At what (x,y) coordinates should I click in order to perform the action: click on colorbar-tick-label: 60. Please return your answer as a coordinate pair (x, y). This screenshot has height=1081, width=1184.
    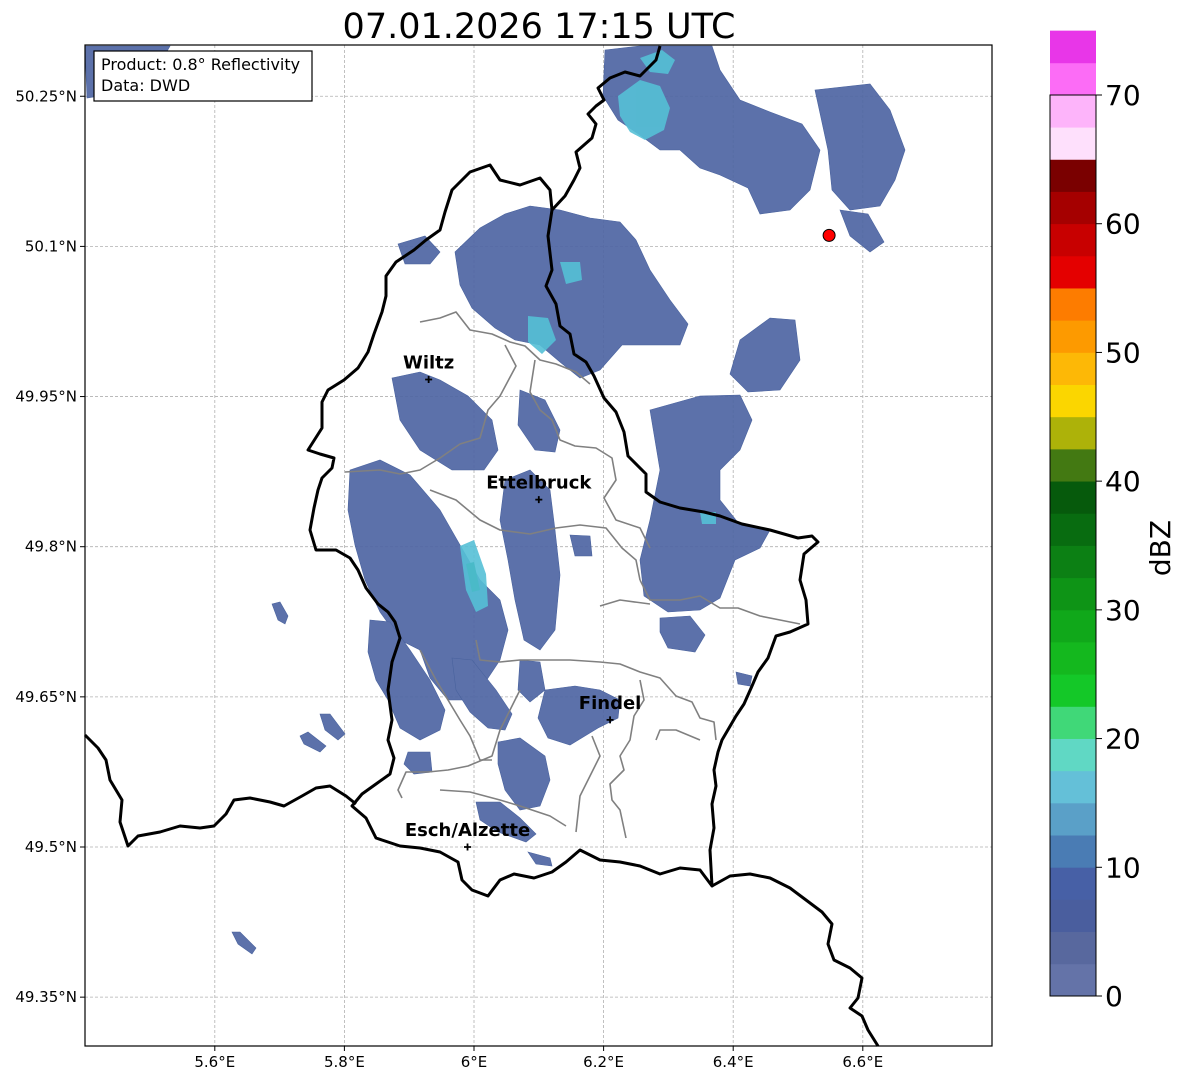
    Looking at the image, I should click on (1123, 224).